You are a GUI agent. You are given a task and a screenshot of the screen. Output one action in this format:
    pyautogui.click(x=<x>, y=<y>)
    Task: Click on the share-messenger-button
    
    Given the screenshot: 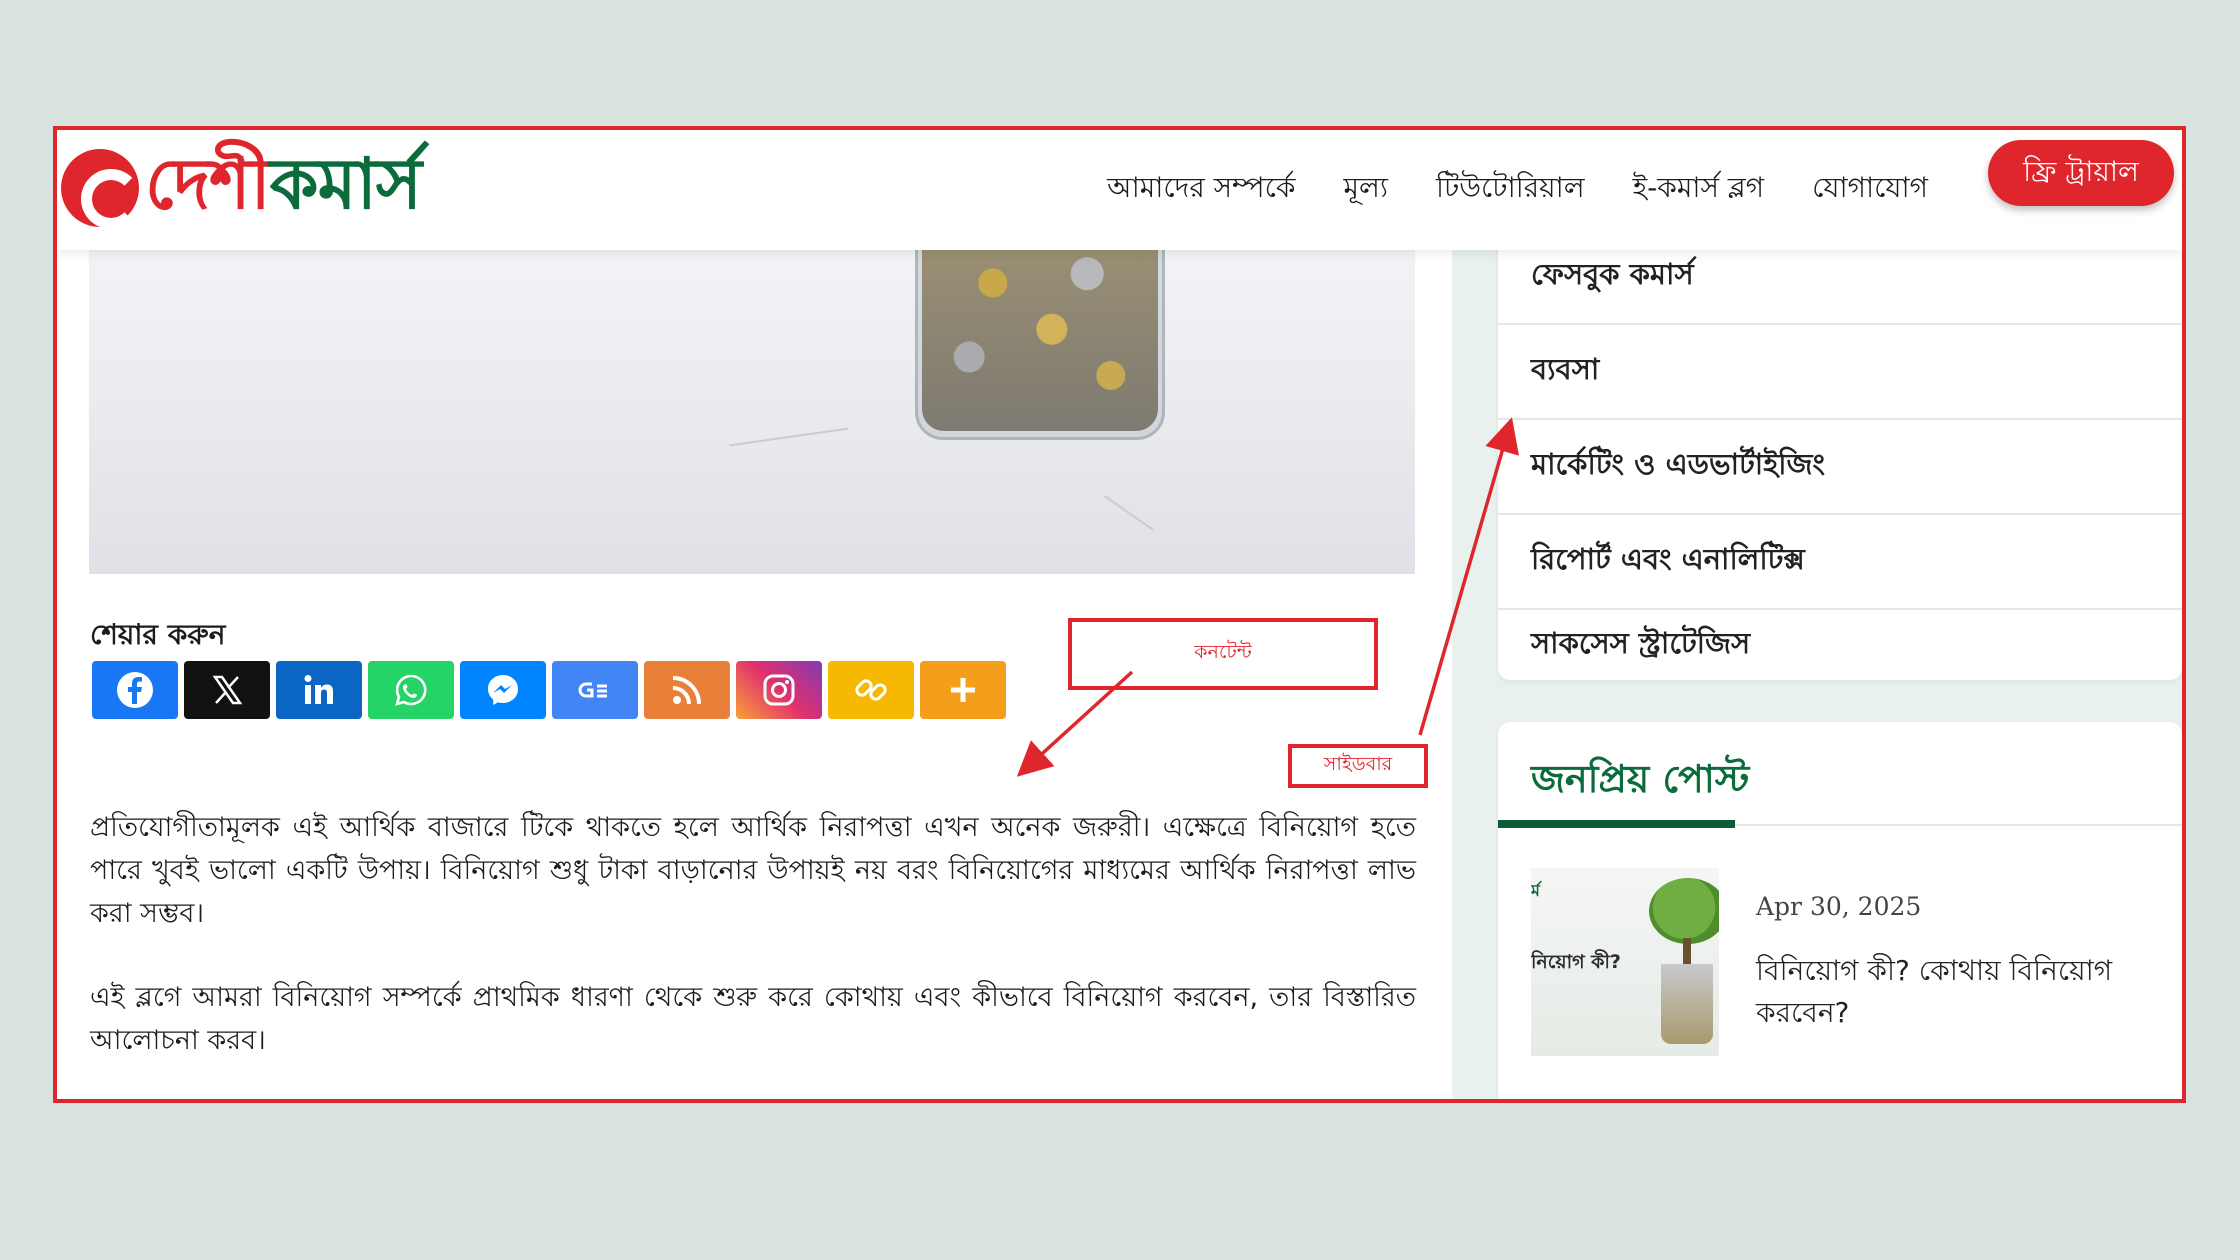 What is the action you would take?
    pyautogui.click(x=503, y=690)
    